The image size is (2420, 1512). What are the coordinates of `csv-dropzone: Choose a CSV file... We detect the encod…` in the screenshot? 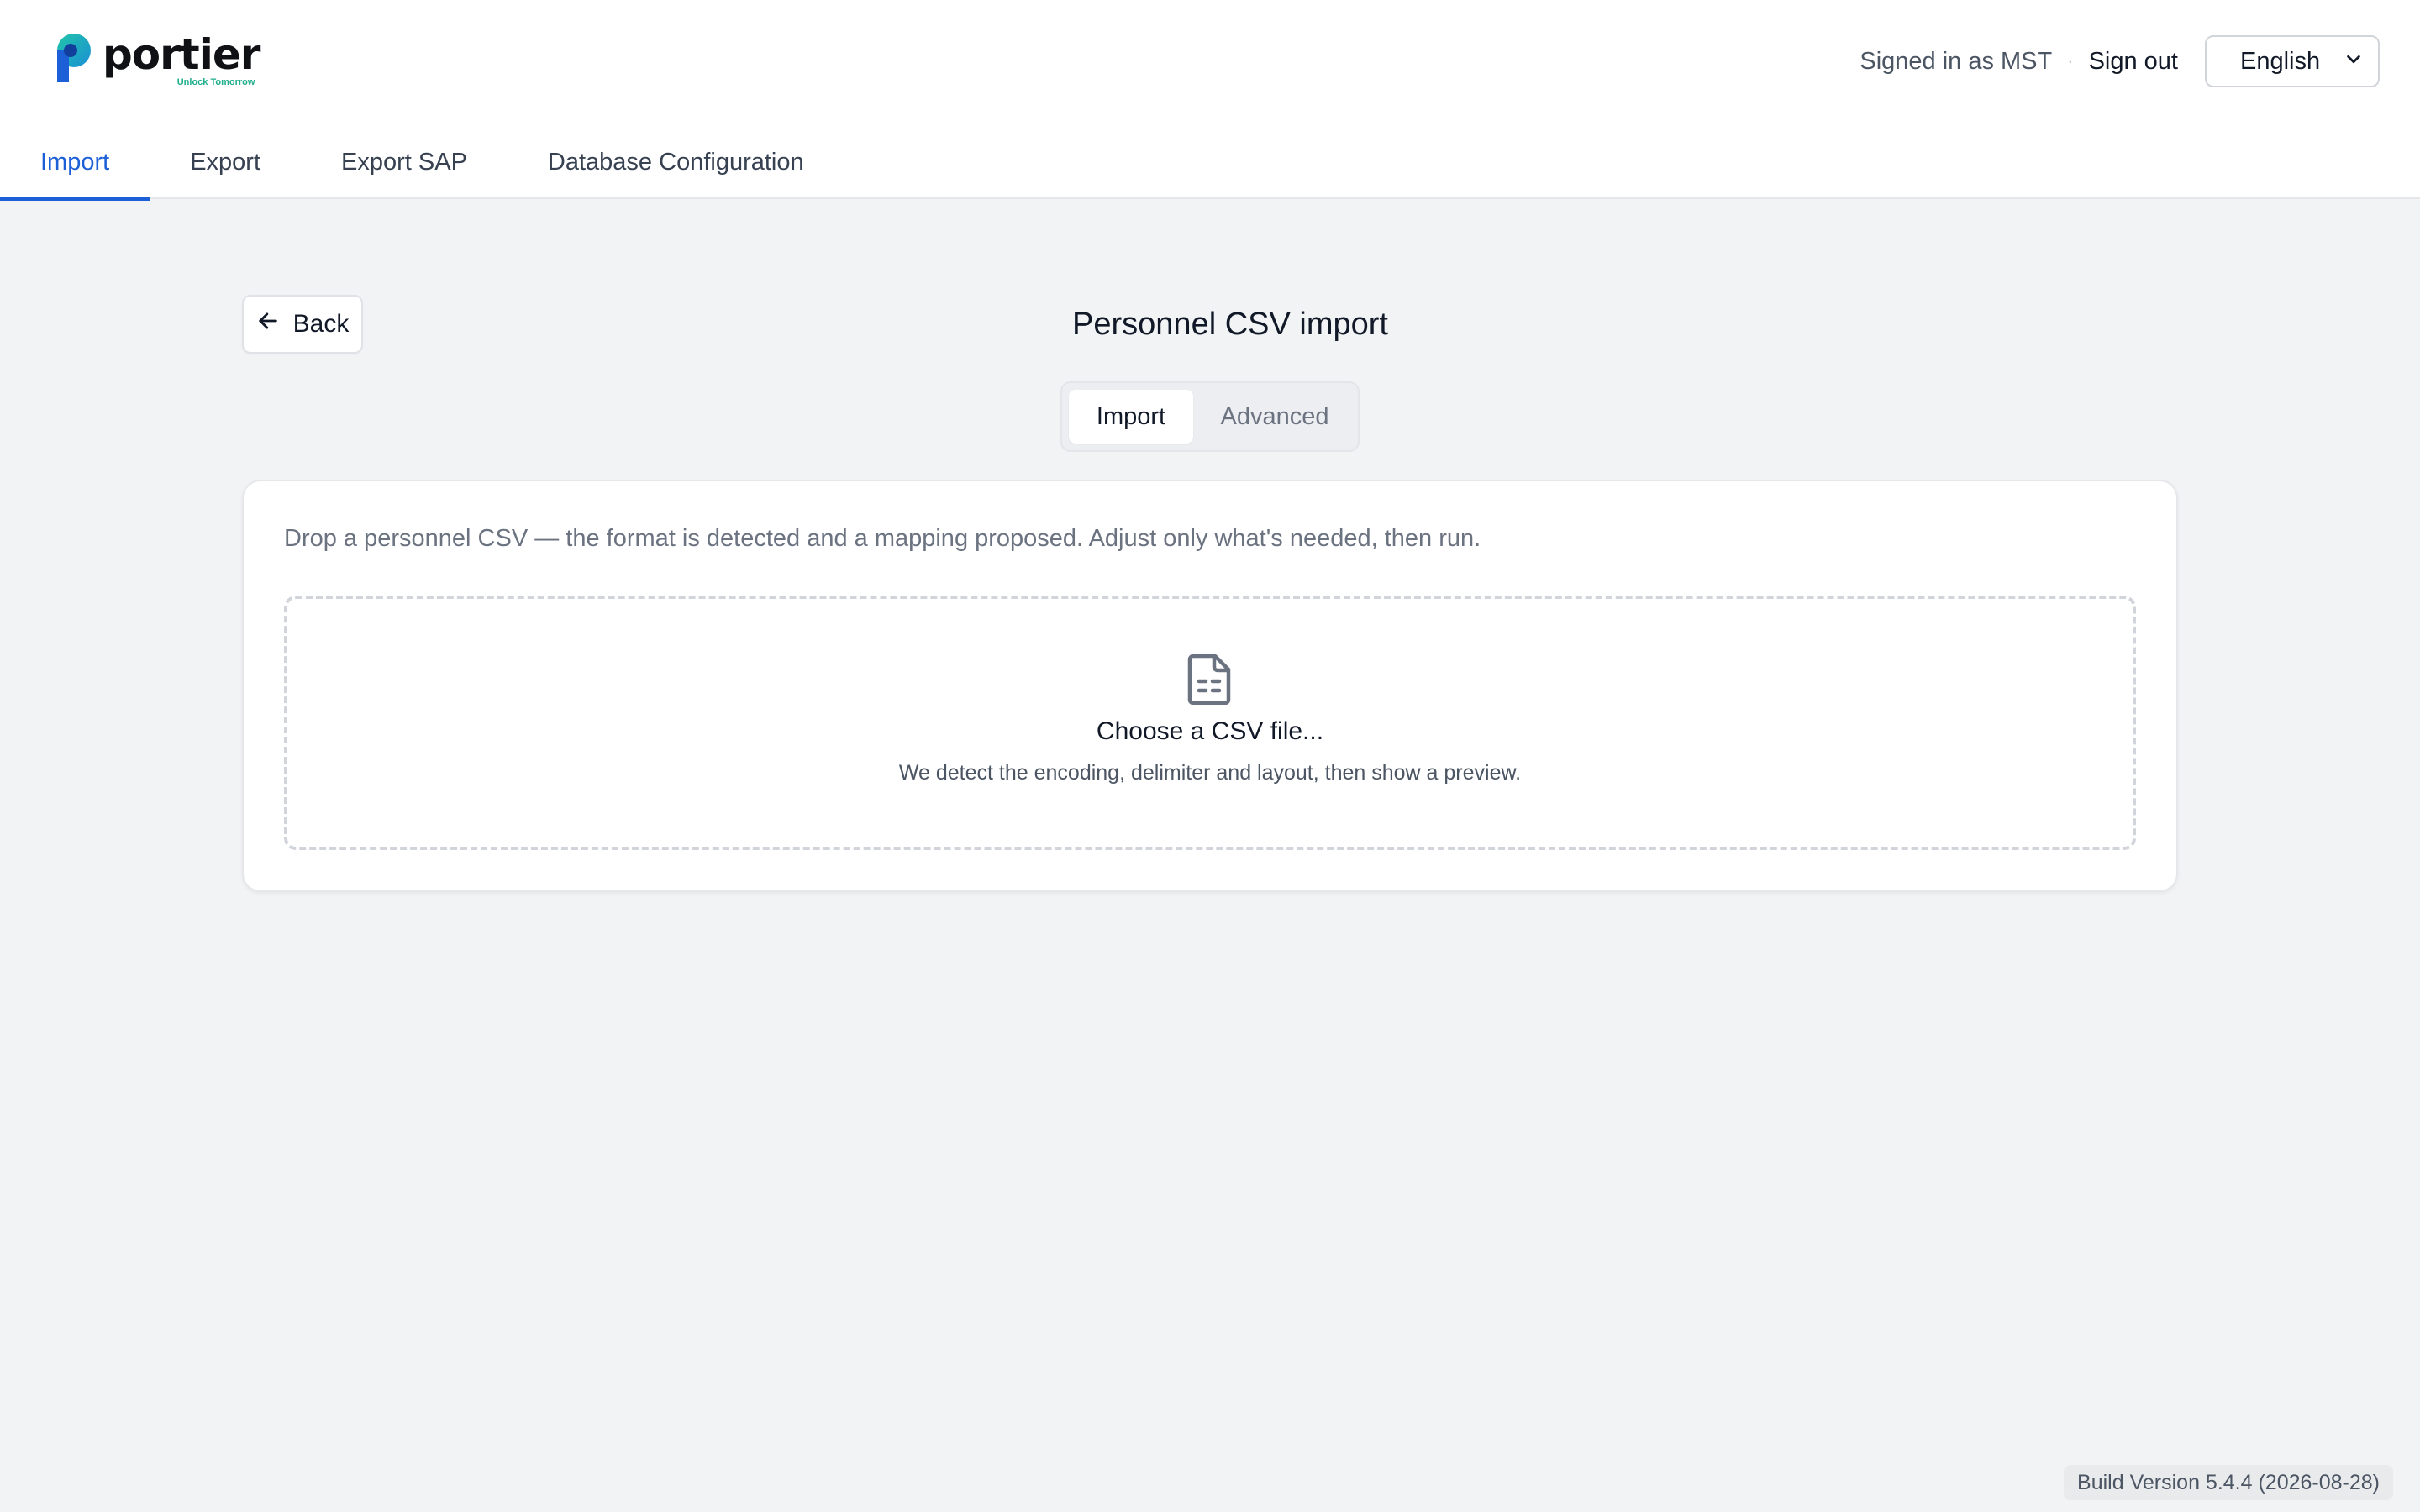 It's located at (1210, 723).